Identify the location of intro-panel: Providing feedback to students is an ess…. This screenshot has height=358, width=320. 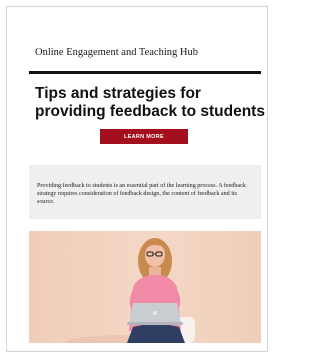
(145, 192).